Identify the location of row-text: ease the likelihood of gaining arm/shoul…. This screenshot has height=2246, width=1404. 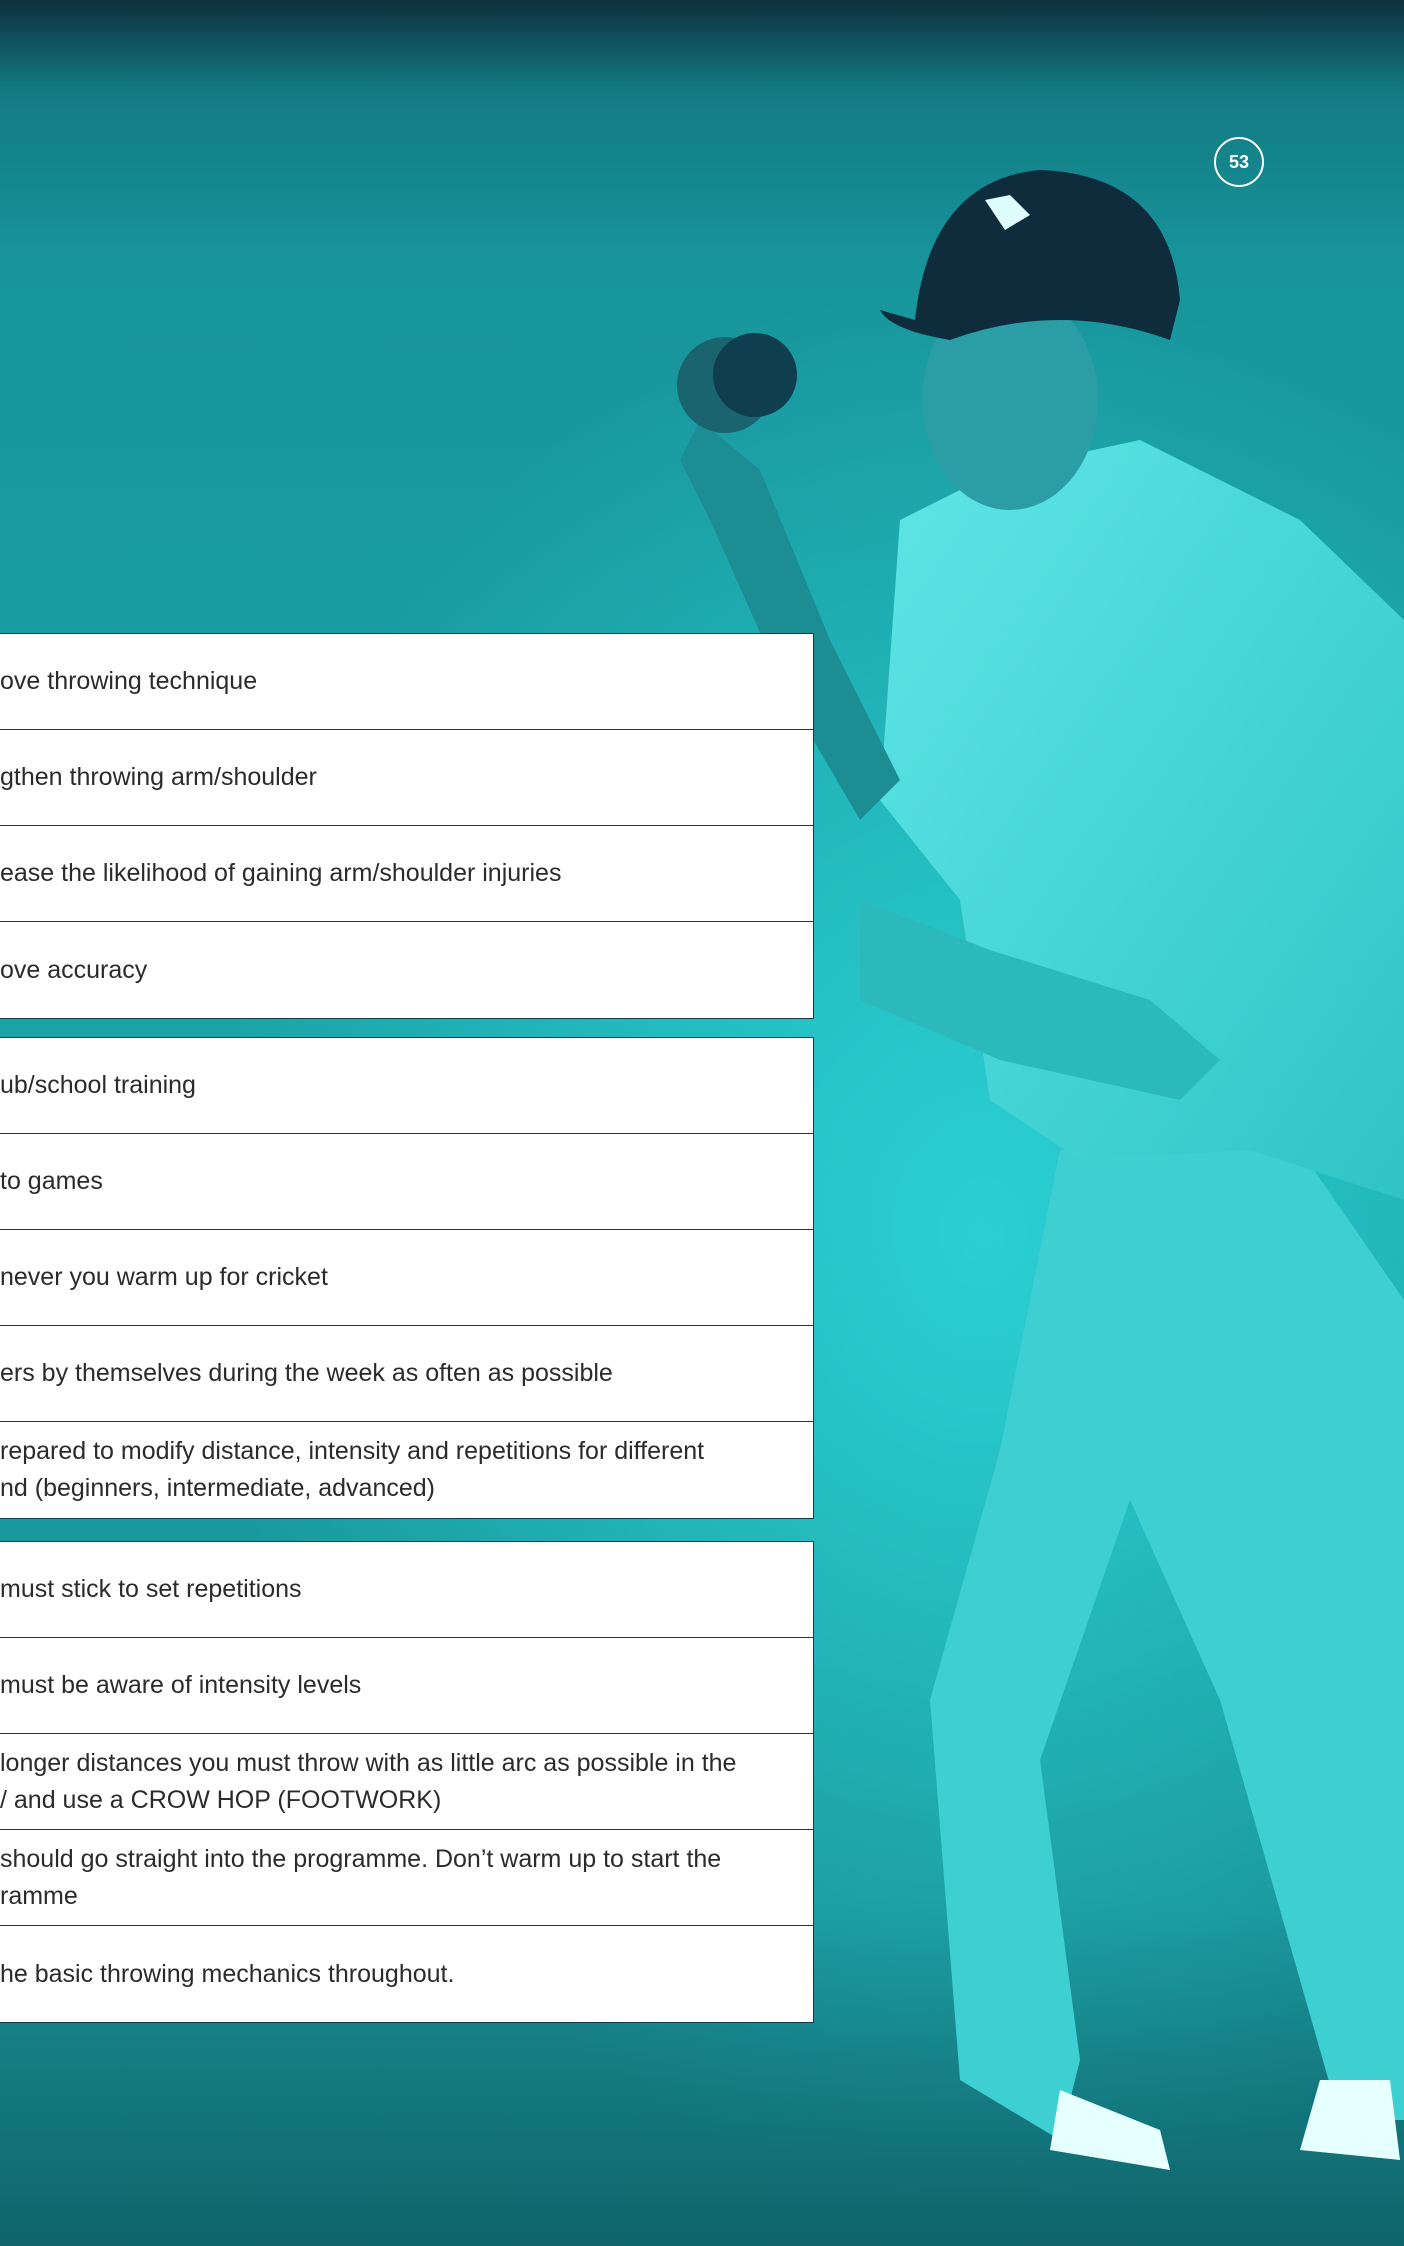
(281, 873).